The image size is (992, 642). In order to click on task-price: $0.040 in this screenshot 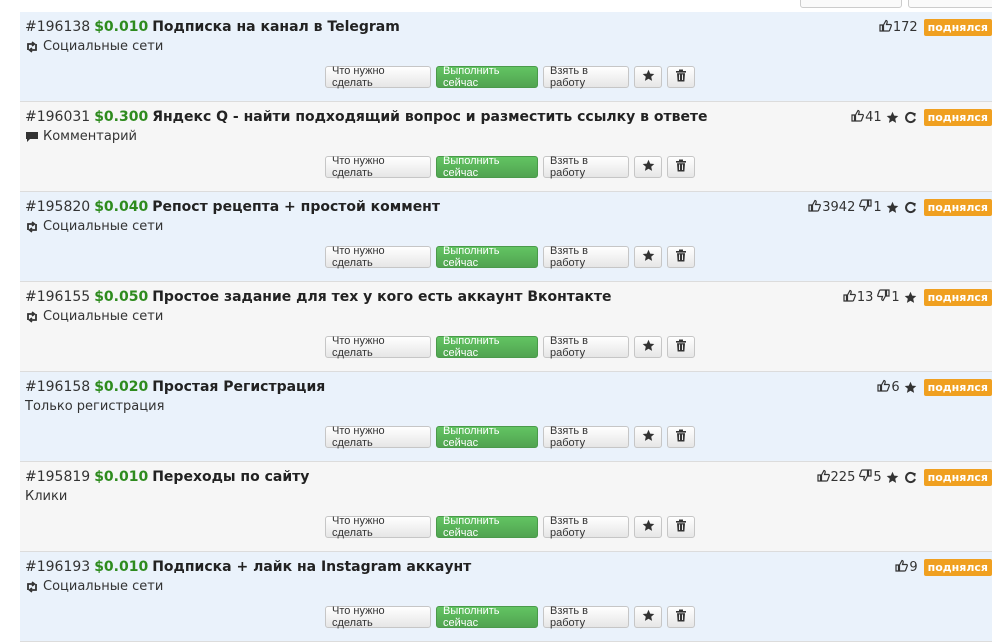, I will do `click(121, 207)`.